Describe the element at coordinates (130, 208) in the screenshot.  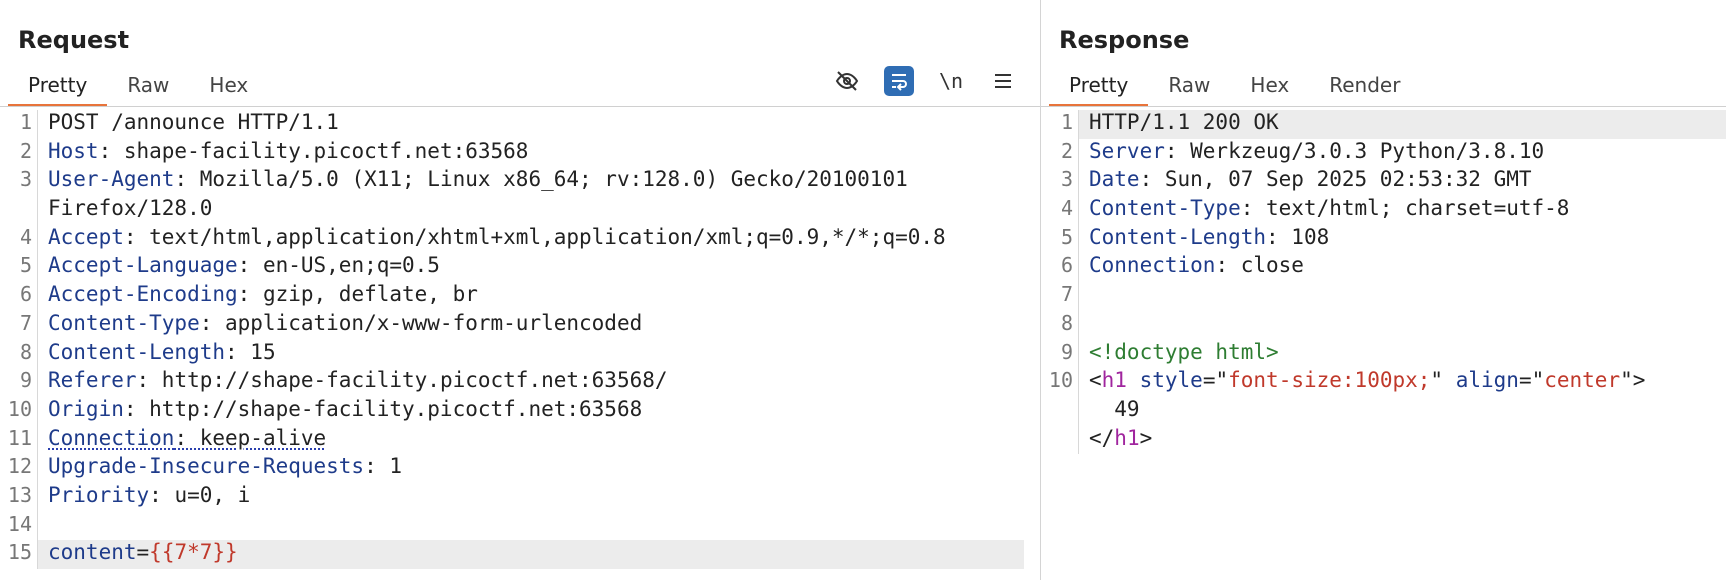
I see `header-value: Firefox/128.0` at that location.